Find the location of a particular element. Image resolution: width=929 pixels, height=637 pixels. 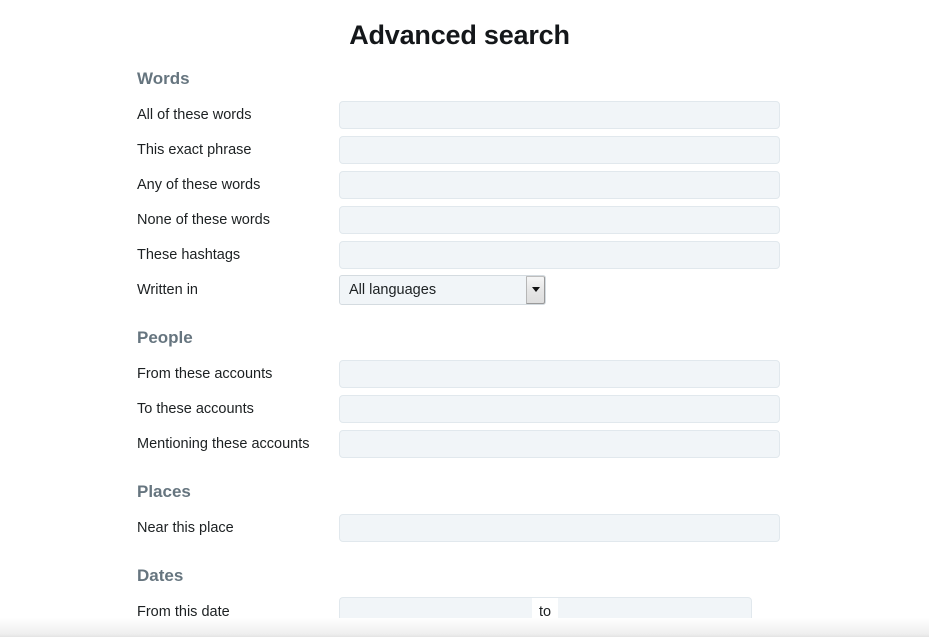

section-dates: Dates From this date to is located at coordinates (464, 597).